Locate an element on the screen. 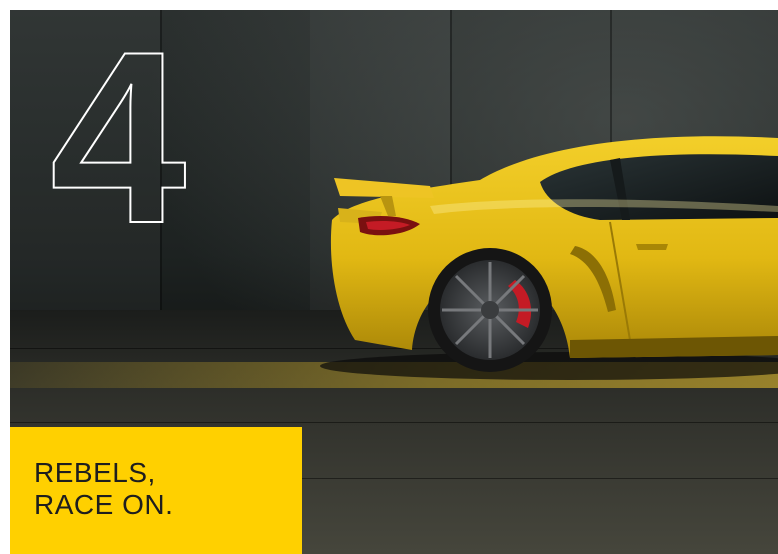 This screenshot has height=554, width=778. tagline-box: REBELS, RACE ON. is located at coordinates (156, 490).